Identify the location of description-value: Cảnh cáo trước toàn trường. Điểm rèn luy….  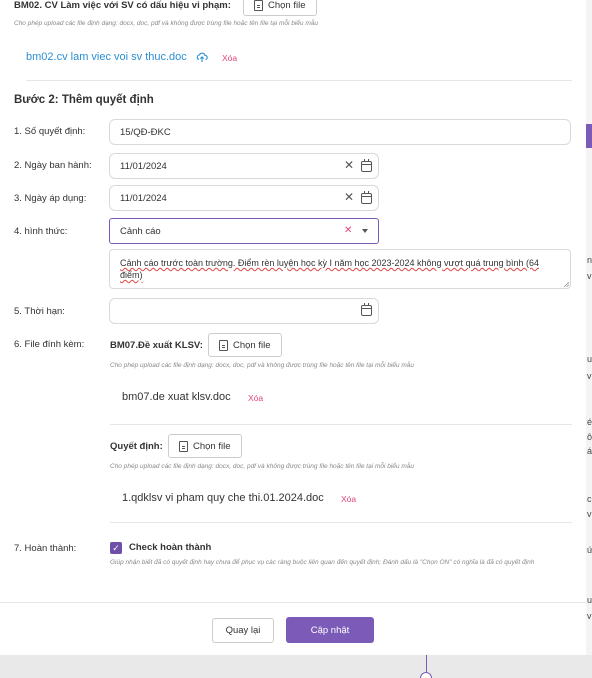
(330, 269).